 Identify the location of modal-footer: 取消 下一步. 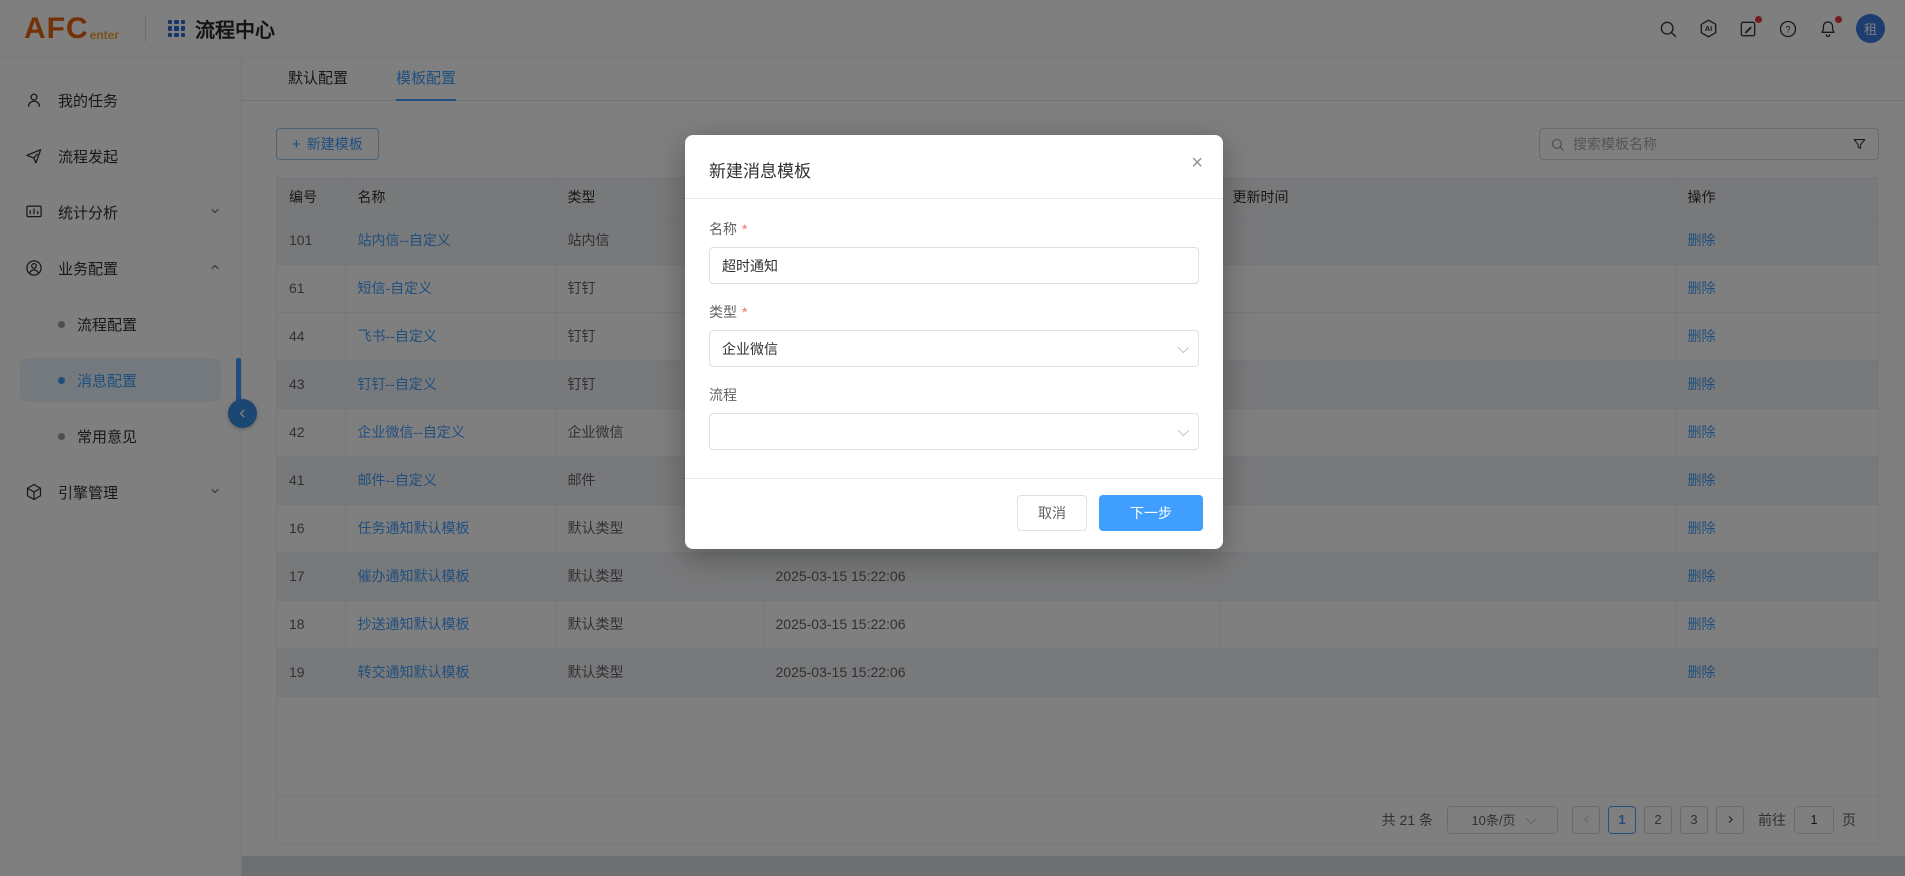
(954, 513).